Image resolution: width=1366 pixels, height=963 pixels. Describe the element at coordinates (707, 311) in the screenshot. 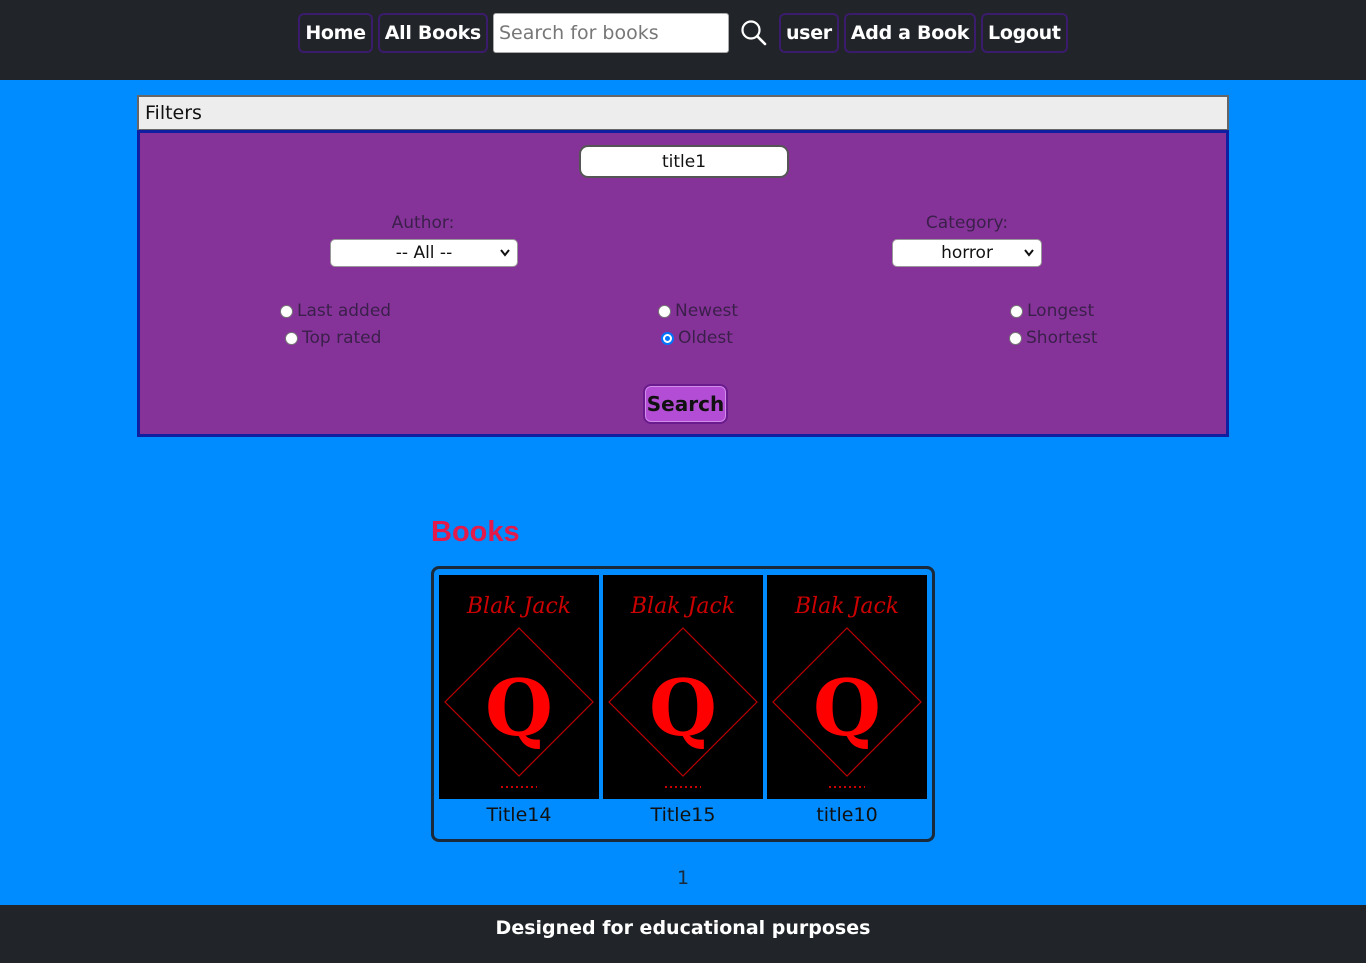

I see `sort-newest-label: Newest` at that location.